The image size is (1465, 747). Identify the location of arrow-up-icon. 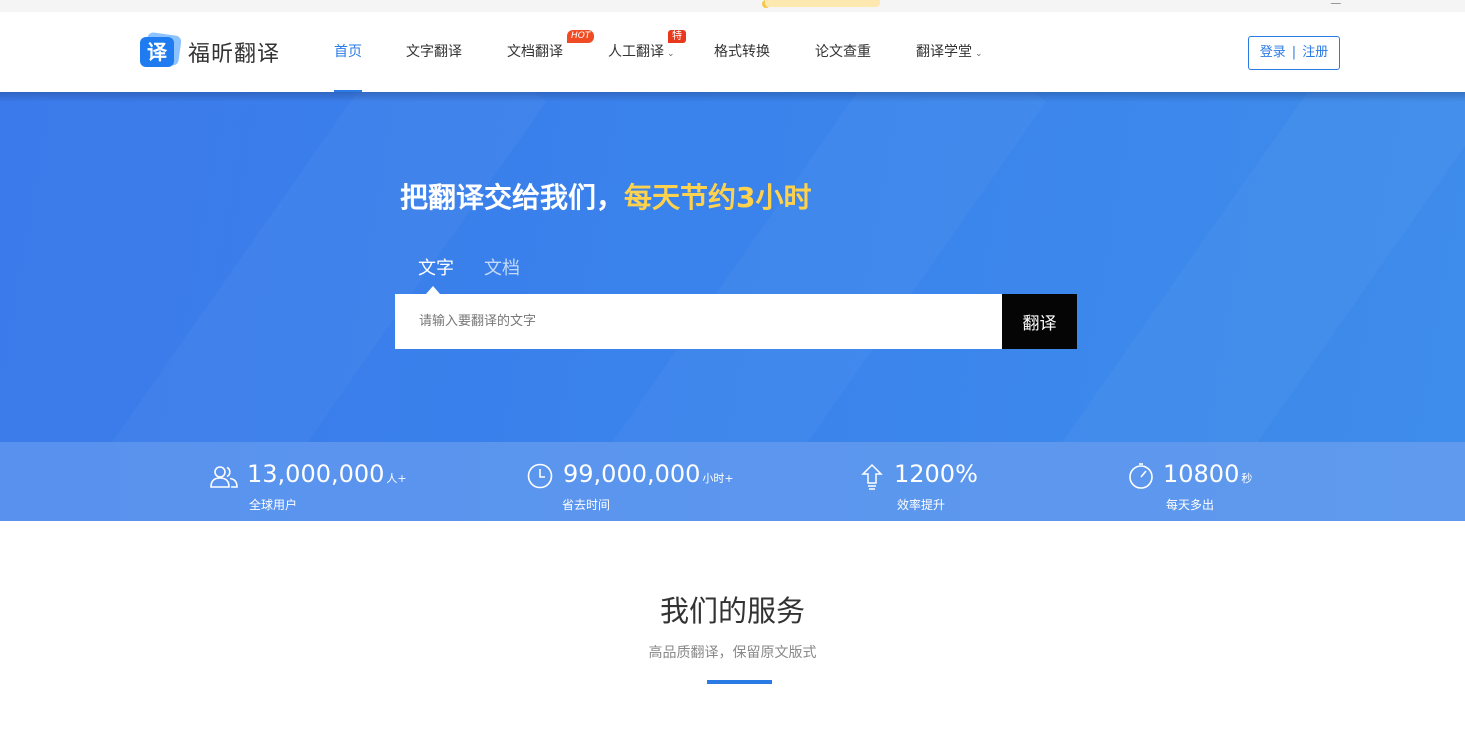
(872, 476).